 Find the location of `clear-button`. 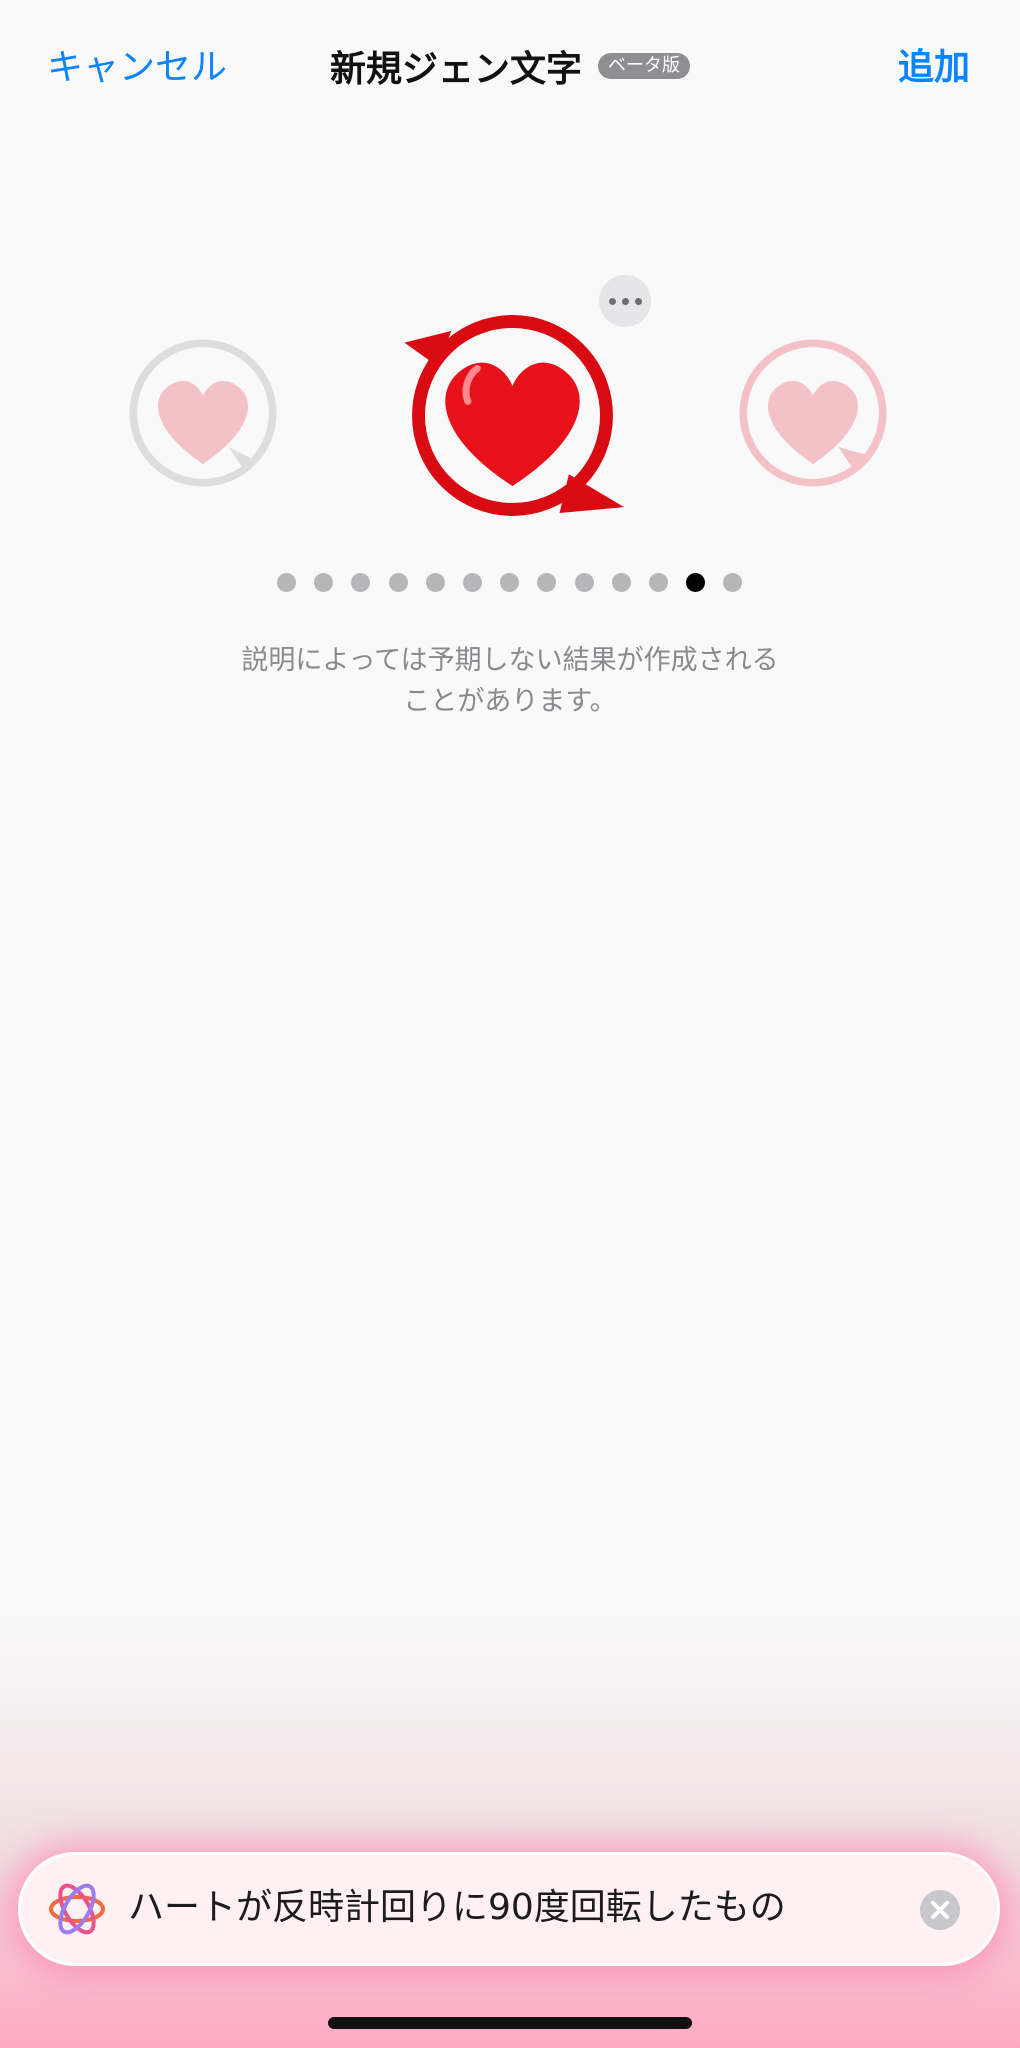

clear-button is located at coordinates (940, 1910).